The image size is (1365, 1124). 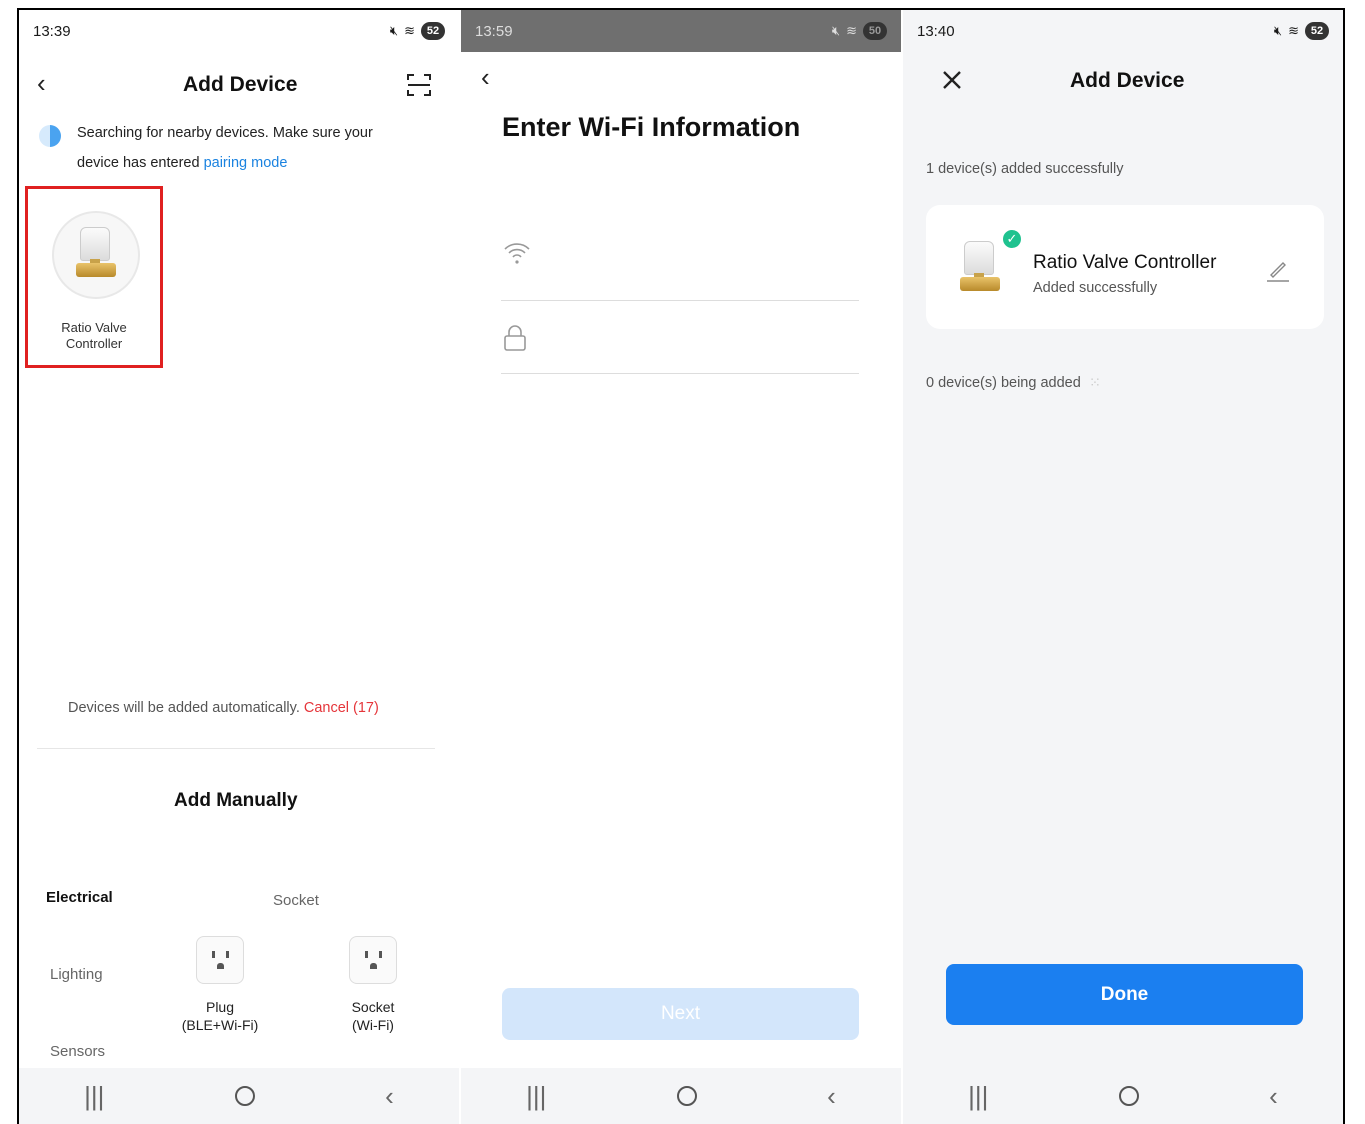 What do you see at coordinates (1095, 288) in the screenshot?
I see `device-status: Added successfully` at bounding box center [1095, 288].